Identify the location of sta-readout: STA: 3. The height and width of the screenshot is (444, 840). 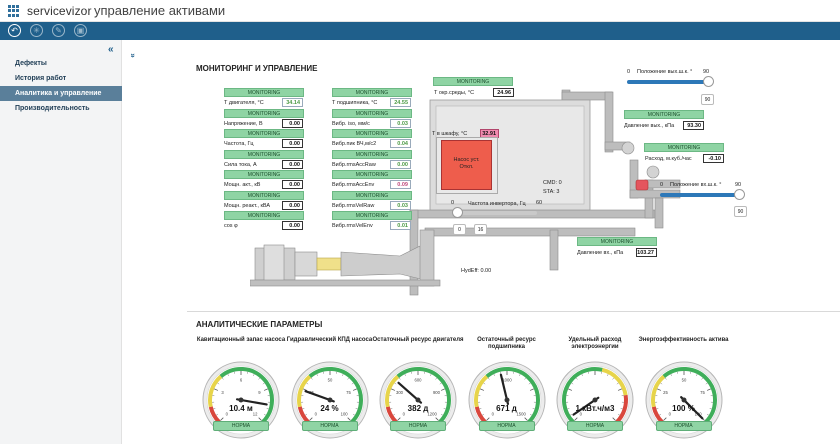
(551, 192).